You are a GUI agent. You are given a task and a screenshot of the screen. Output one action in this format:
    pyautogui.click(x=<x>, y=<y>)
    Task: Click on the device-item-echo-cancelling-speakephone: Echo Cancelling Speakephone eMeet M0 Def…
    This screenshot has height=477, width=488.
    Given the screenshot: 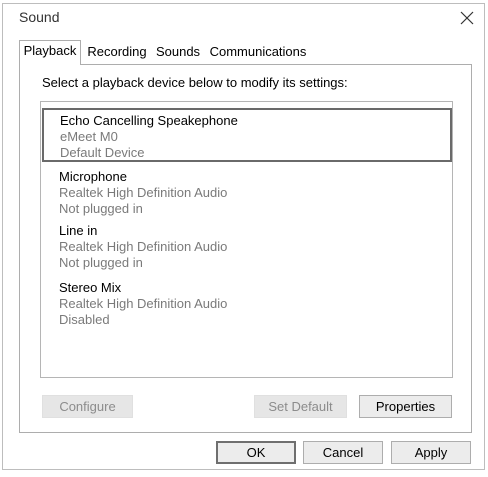 What is the action you would take?
    pyautogui.click(x=247, y=135)
    